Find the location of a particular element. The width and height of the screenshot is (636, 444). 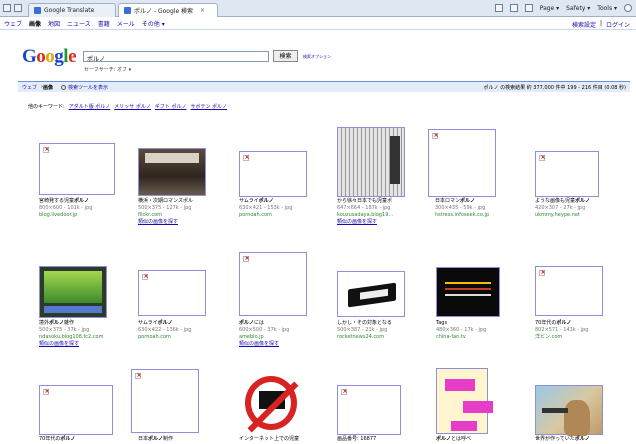

result-url: blog.livedoor.jp is located at coordinates (65, 215).